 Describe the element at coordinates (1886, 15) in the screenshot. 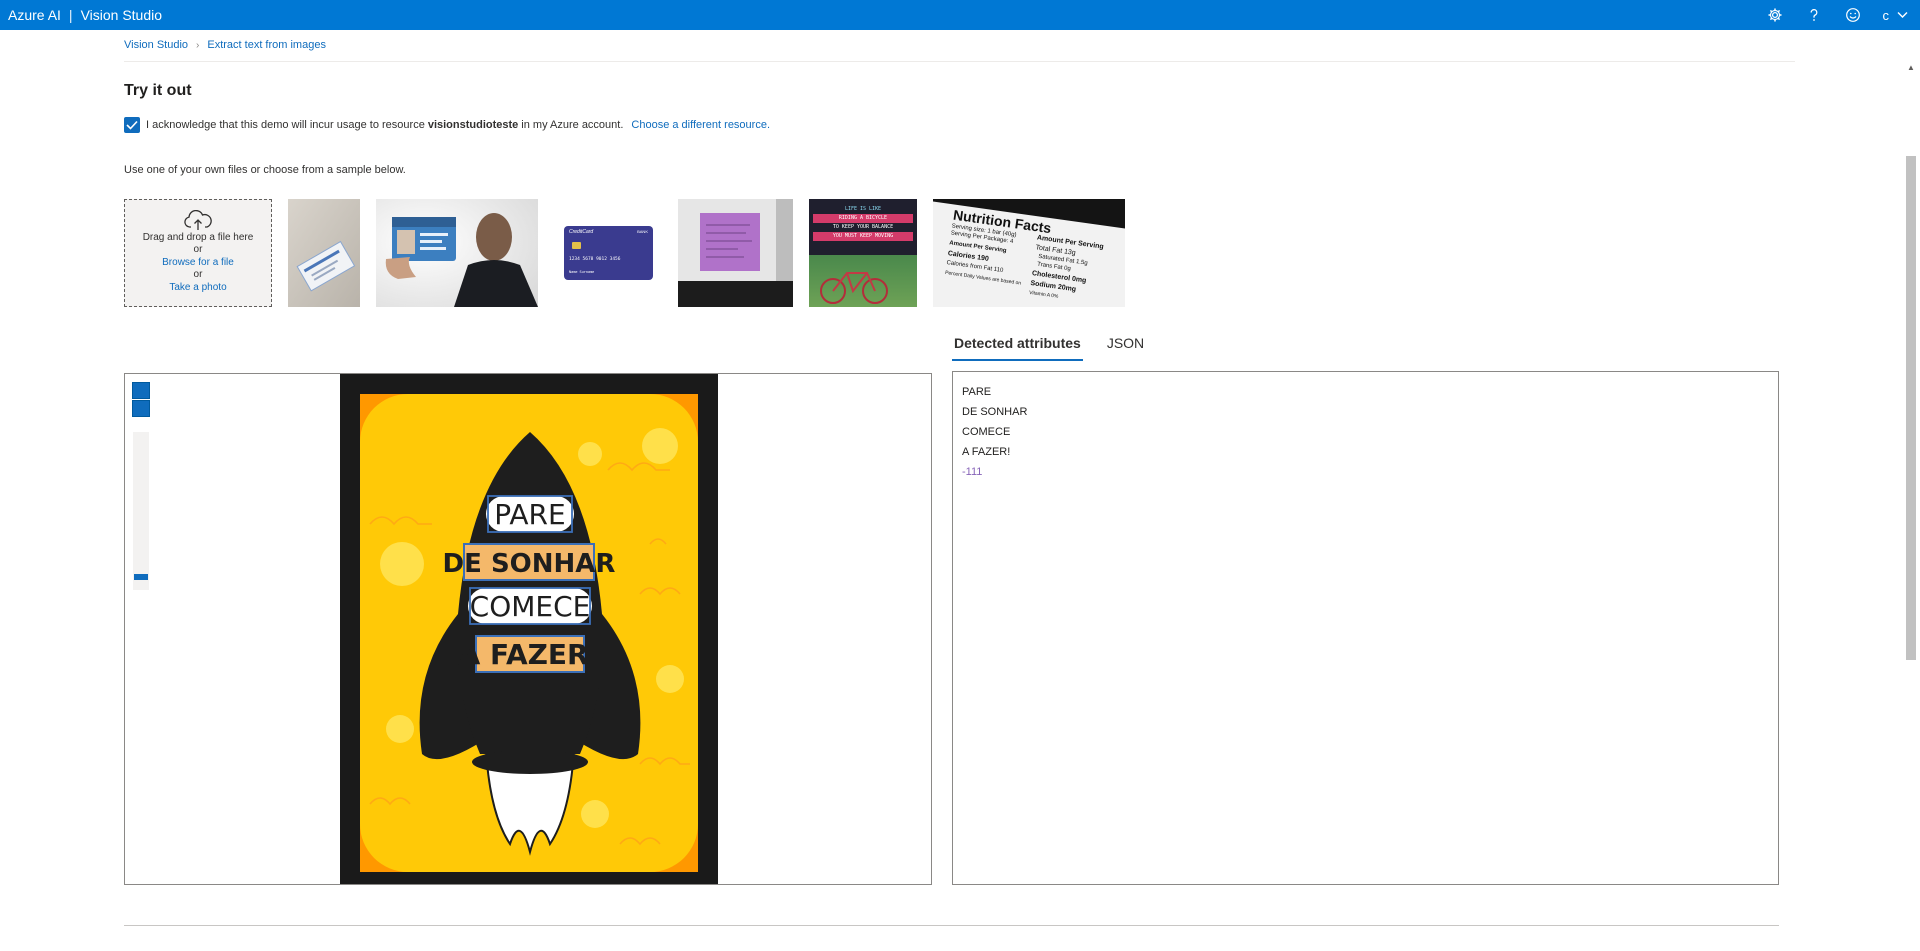

I see `user-initial: c` at that location.